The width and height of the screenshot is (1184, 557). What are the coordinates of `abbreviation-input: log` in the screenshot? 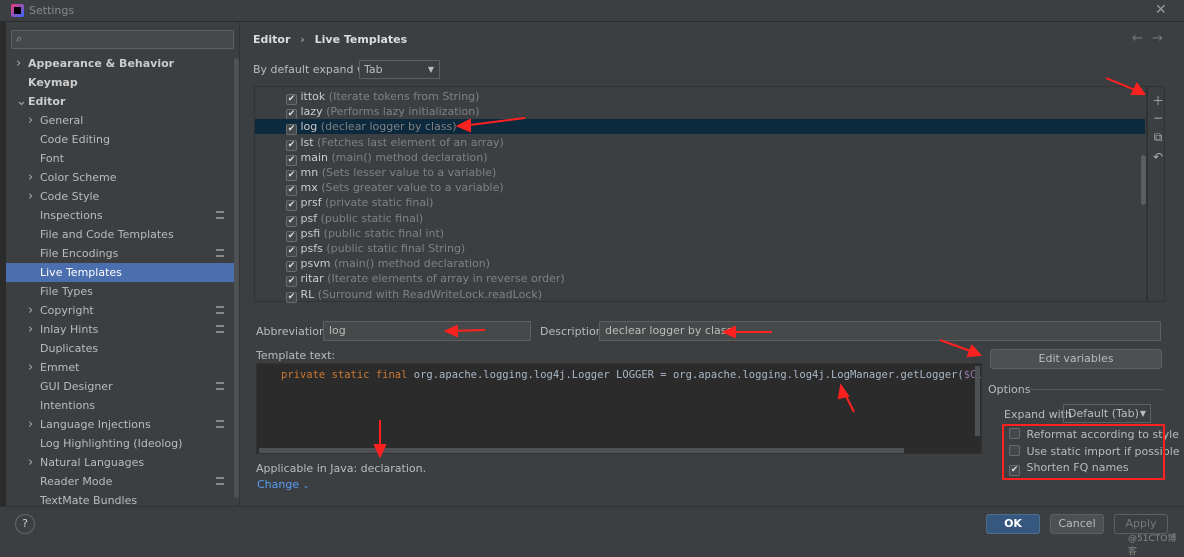 It's located at (427, 331).